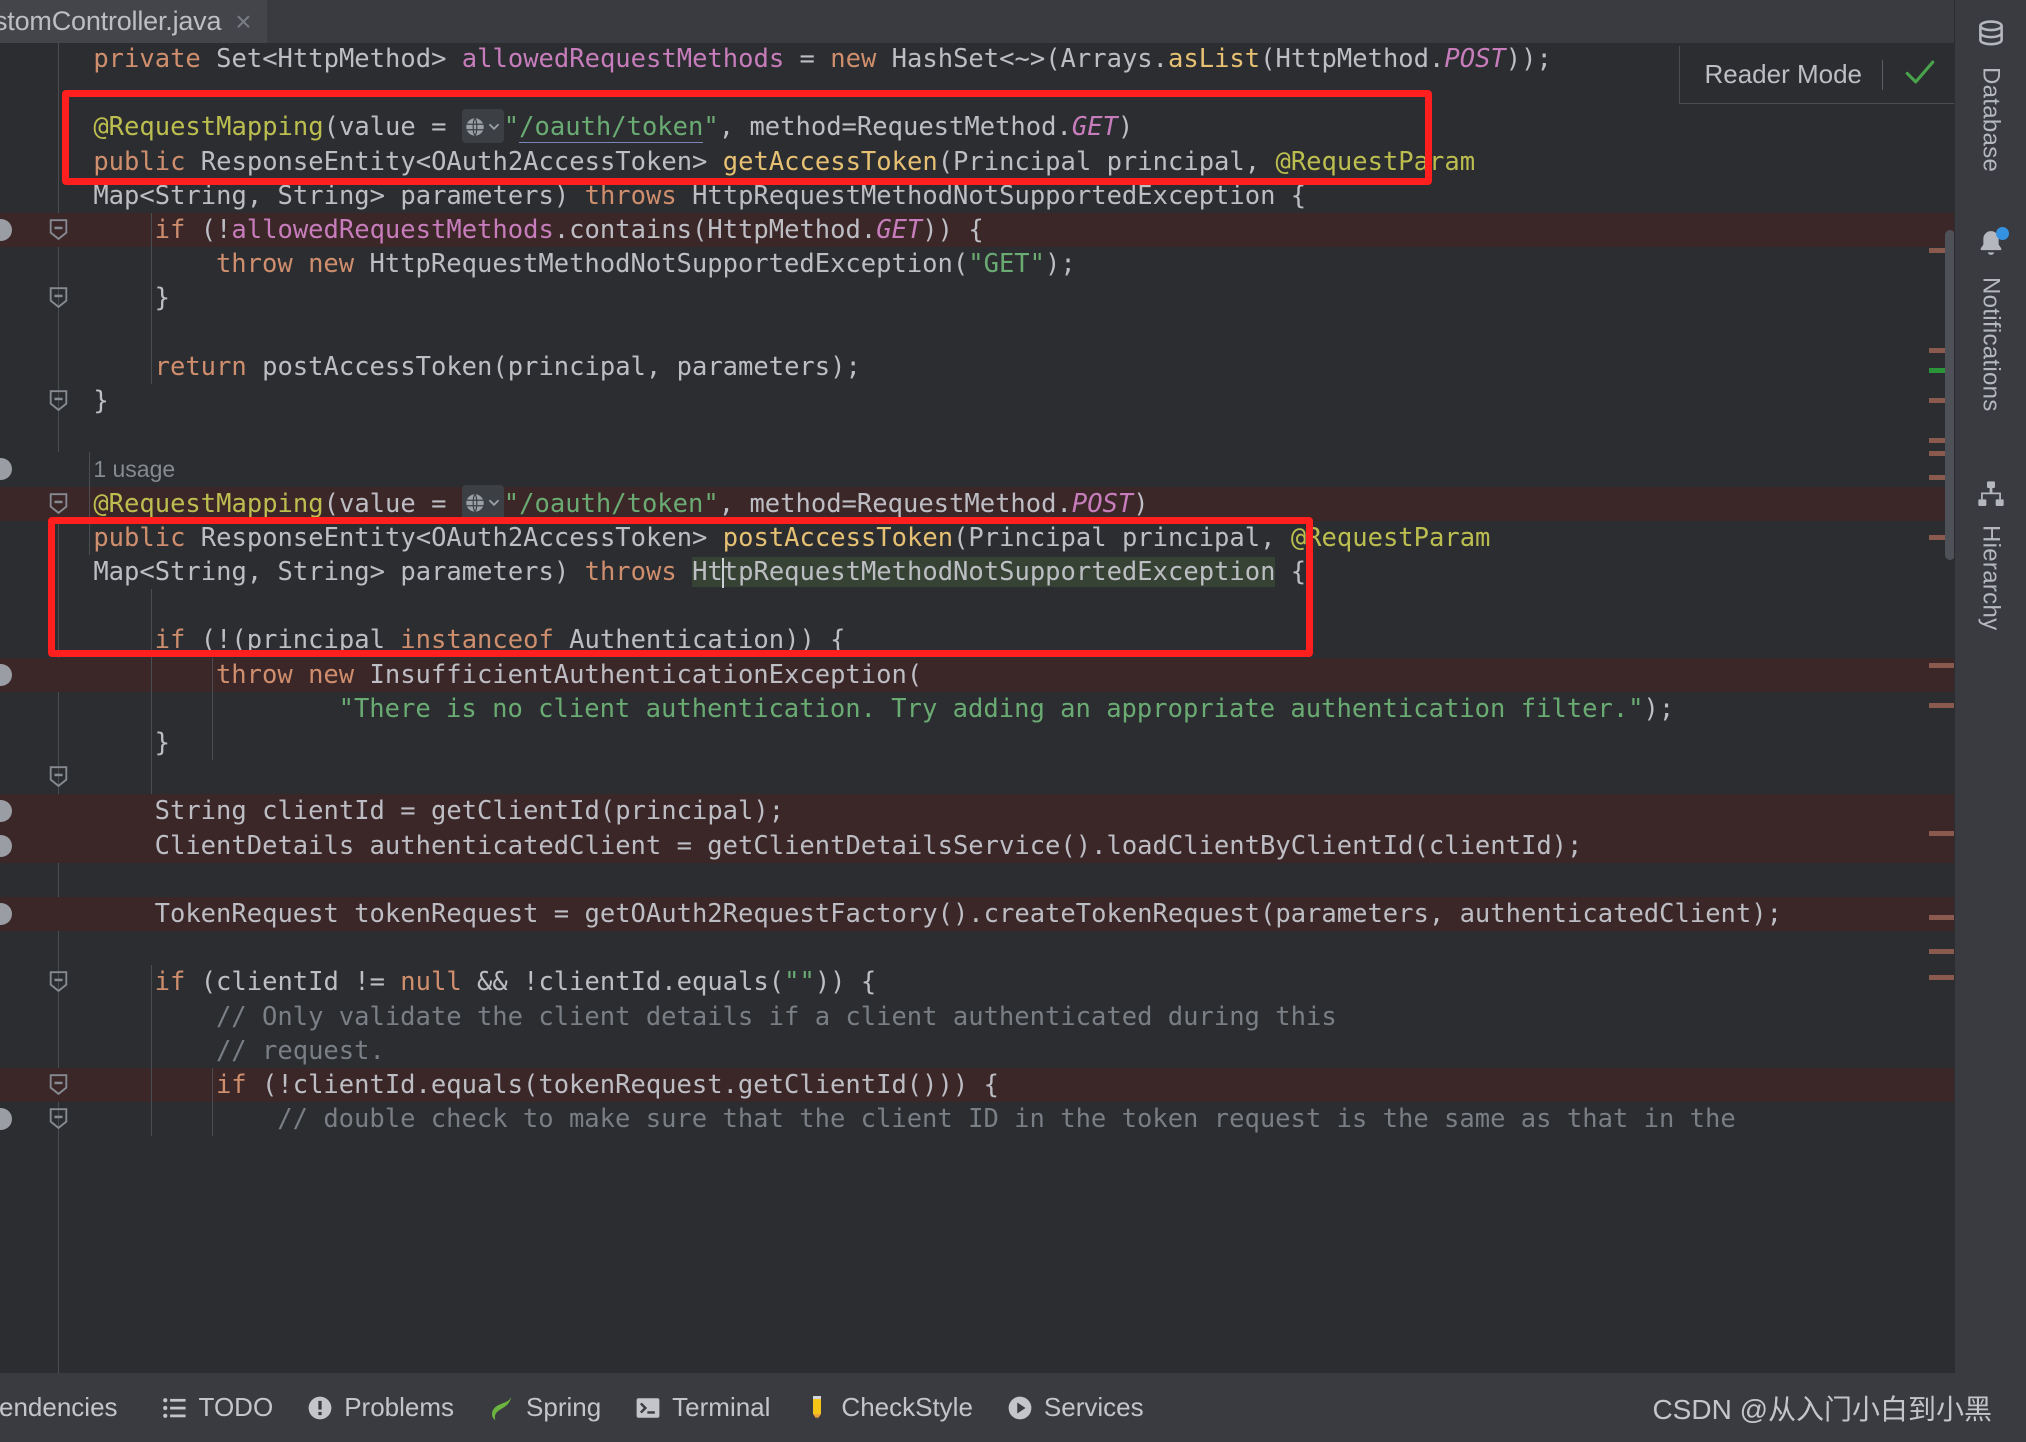  I want to click on sidebar-item-notifications: Notifications, so click(1990, 319).